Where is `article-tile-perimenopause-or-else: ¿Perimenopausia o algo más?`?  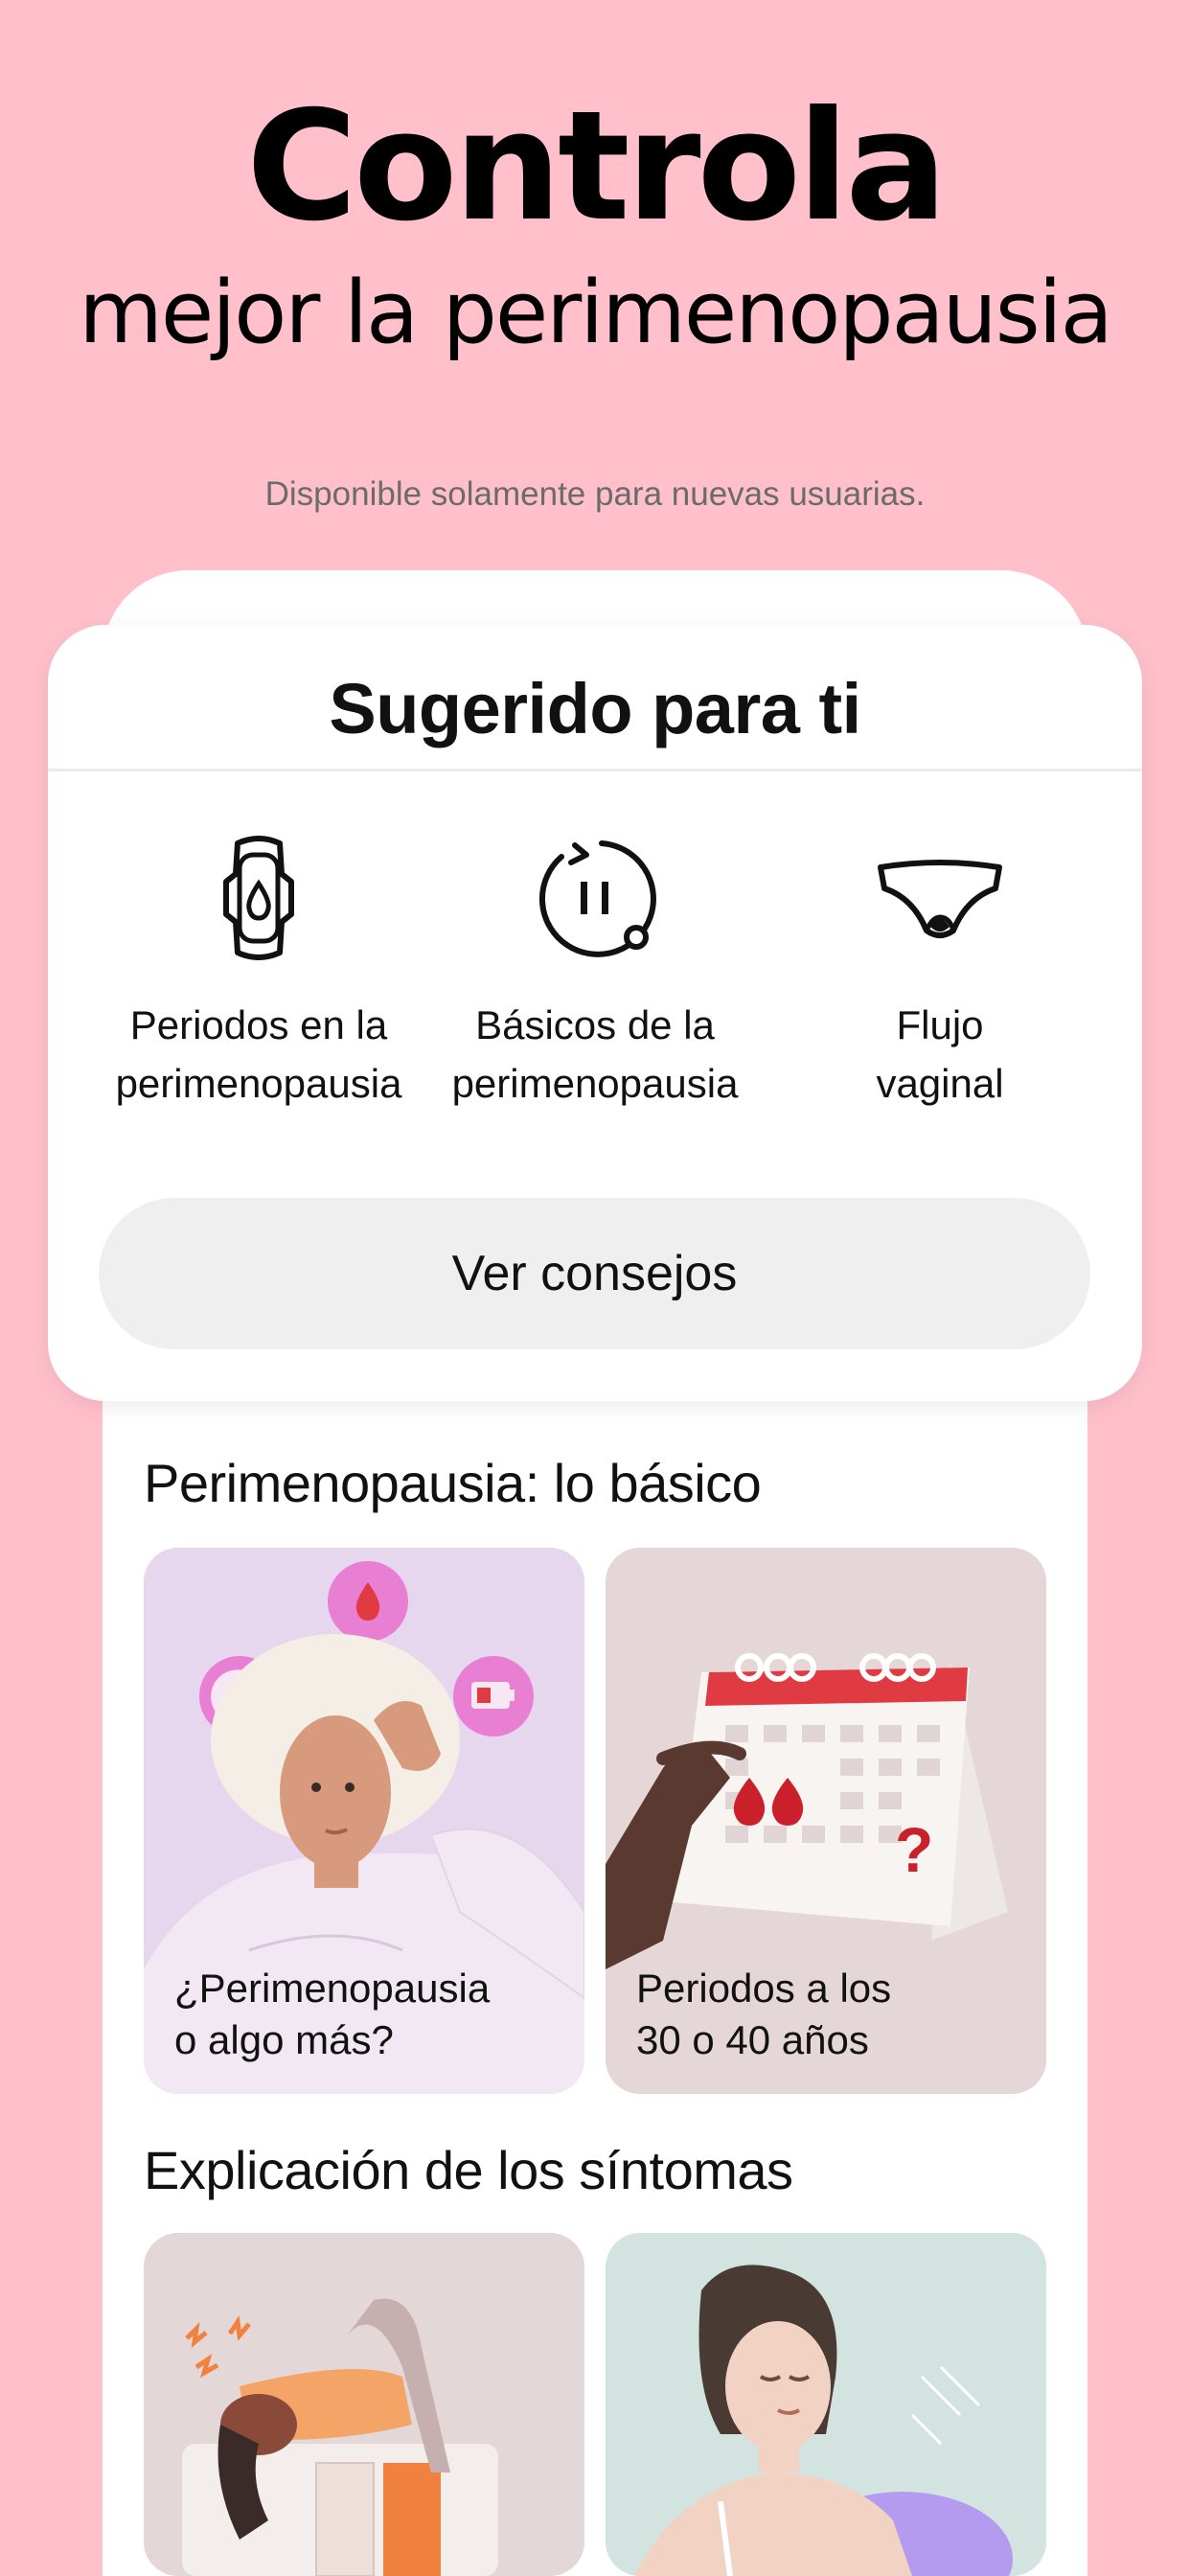
article-tile-perimenopause-or-else: ¿Perimenopausia o algo más? is located at coordinates (364, 1821).